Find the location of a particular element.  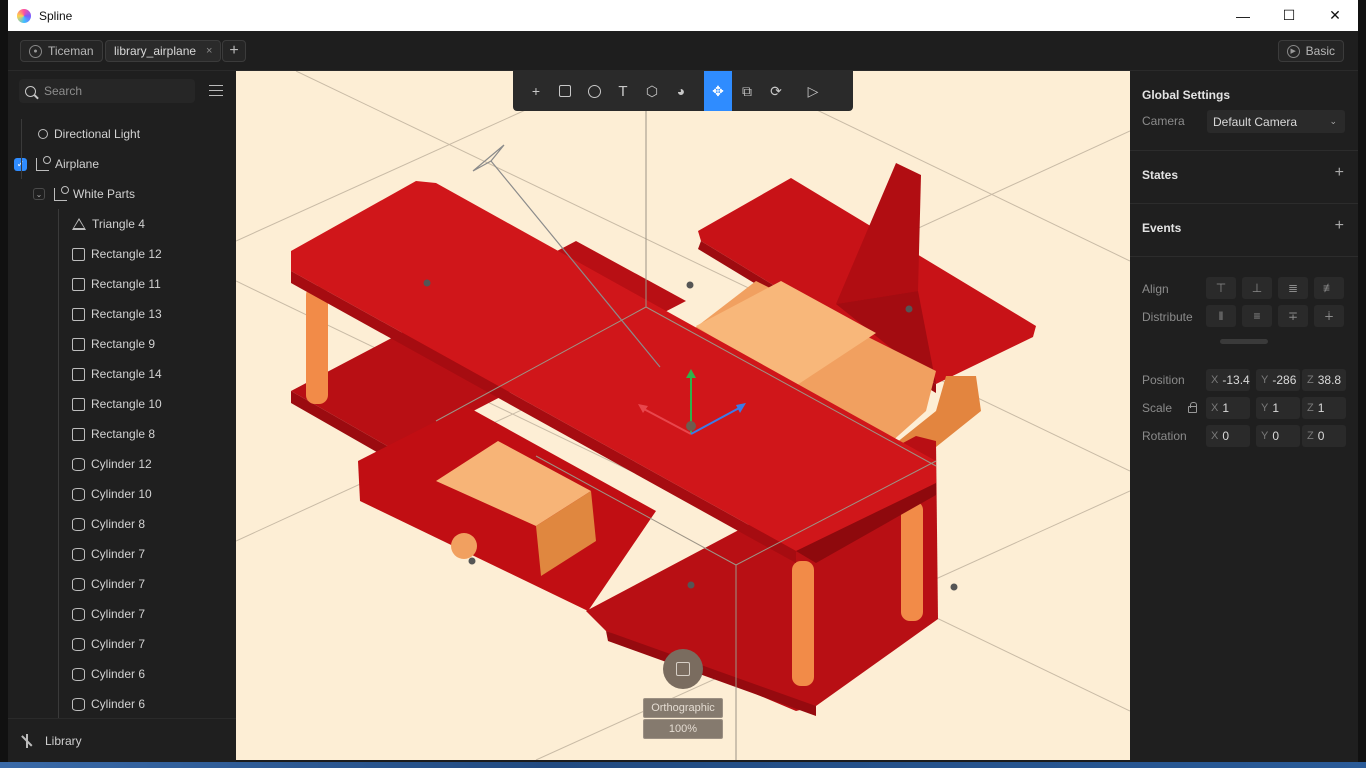

move-tool-button: ✥ is located at coordinates (718, 91).